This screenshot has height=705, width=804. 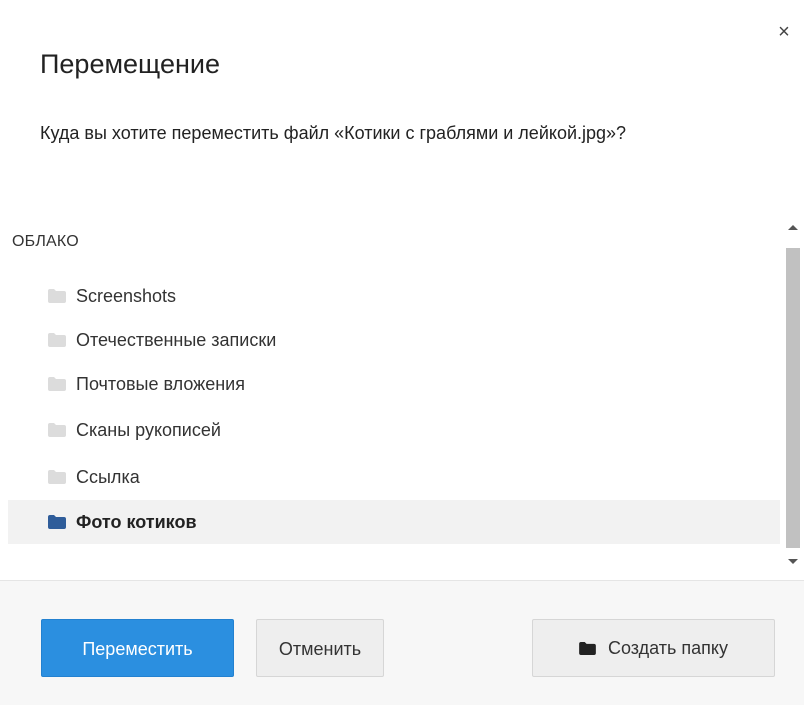 I want to click on folder-item-otechestvennye-zapiski: Отечественные записки, so click(x=394, y=340).